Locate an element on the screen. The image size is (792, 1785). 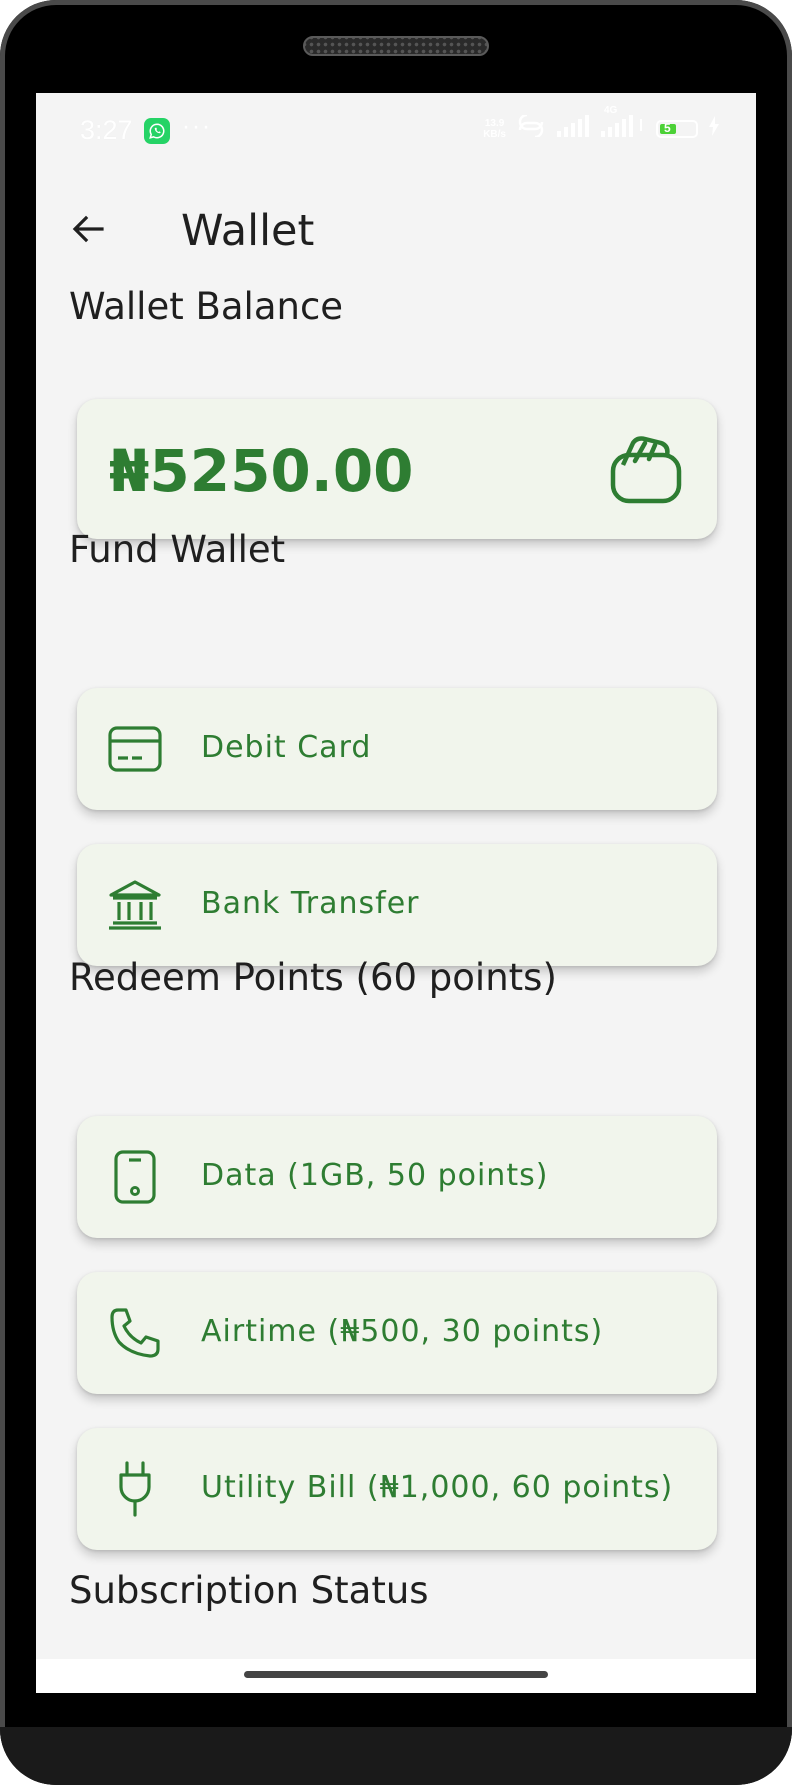
balance-amount: ₦5250.00 is located at coordinates (261, 471).